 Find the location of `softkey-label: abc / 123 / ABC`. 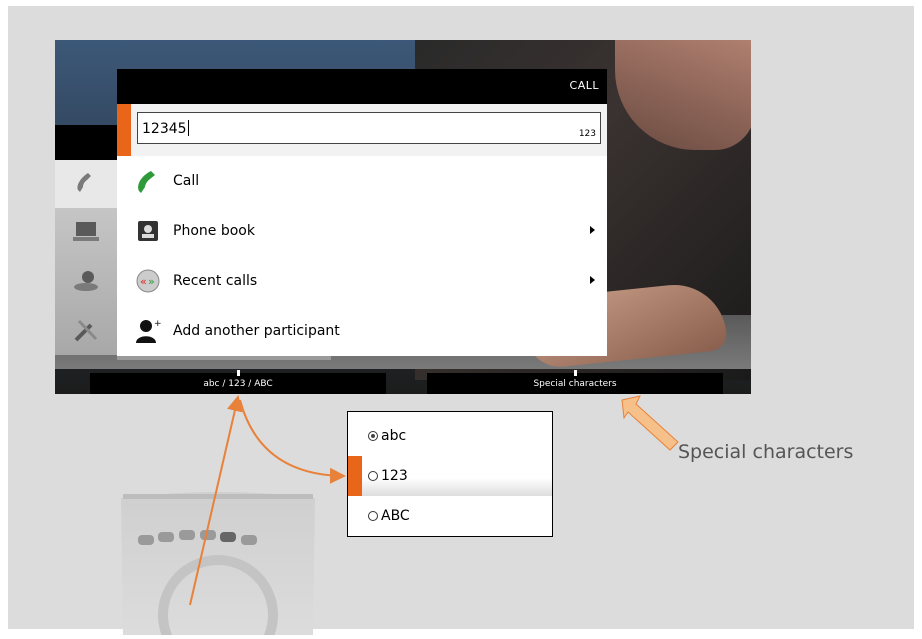

softkey-label: abc / 123 / ABC is located at coordinates (238, 384).